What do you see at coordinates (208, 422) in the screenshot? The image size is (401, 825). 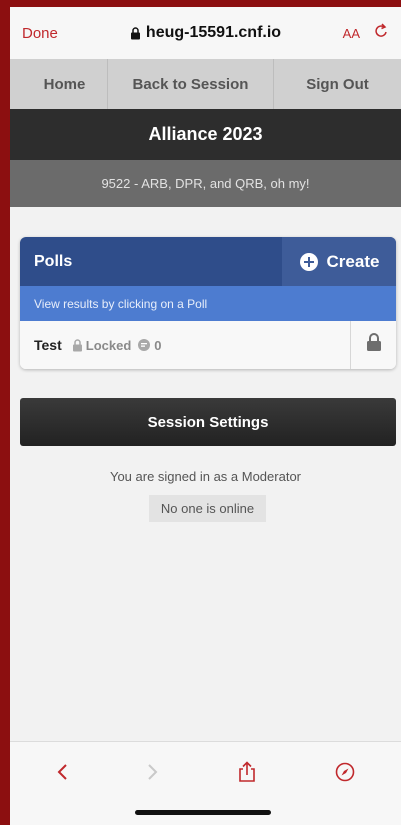 I see `session-settings-button: Session Settings` at bounding box center [208, 422].